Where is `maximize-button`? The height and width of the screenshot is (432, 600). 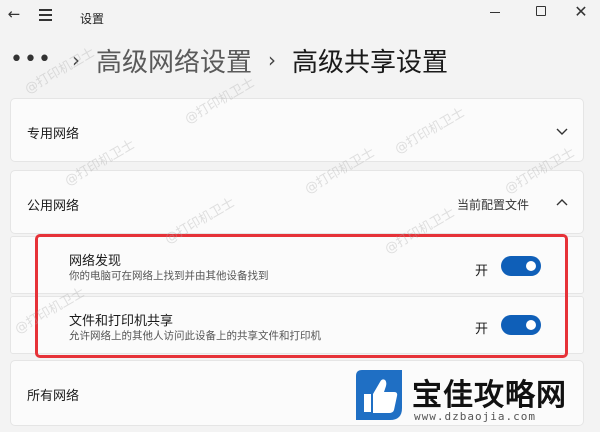
maximize-button is located at coordinates (541, 12).